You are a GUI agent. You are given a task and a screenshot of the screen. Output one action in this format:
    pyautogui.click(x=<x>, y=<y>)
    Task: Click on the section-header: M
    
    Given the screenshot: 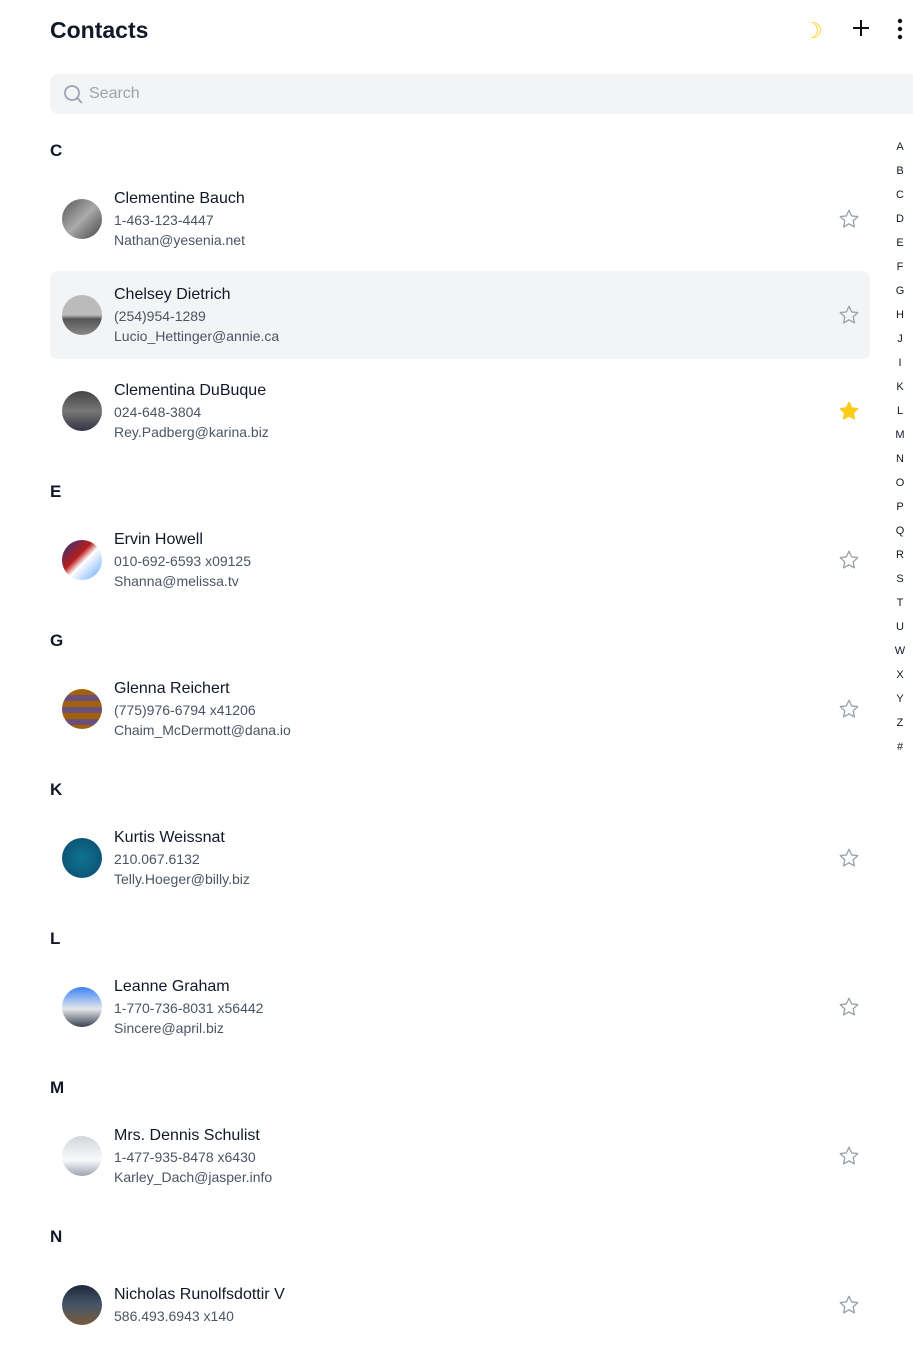 What is the action you would take?
    pyautogui.click(x=57, y=1087)
    